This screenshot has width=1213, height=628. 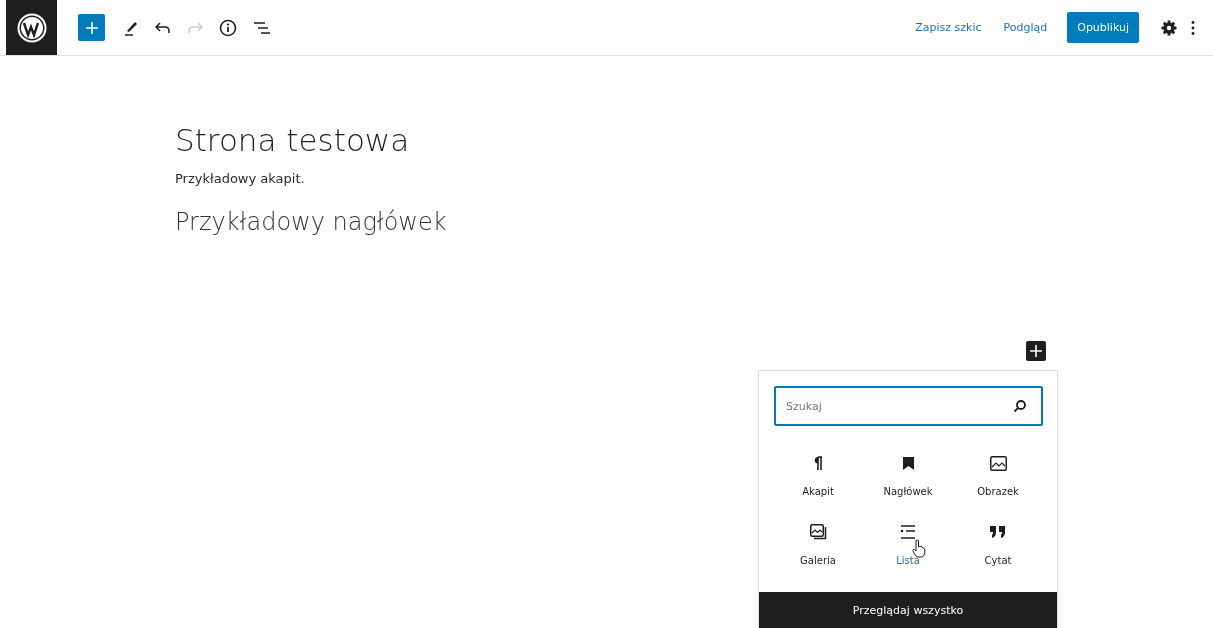 I want to click on block-item: Nagłówek, so click(x=908, y=475).